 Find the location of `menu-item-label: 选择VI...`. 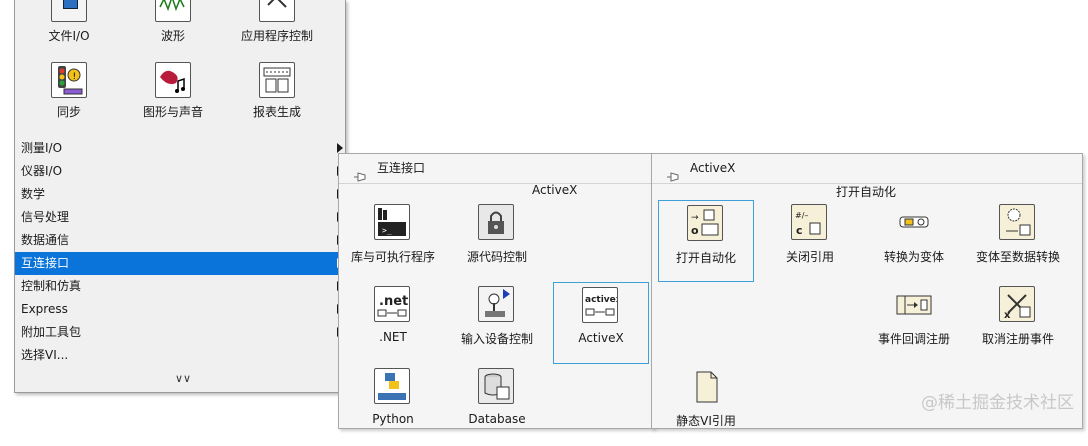

menu-item-label: 选择VI... is located at coordinates (45, 355).